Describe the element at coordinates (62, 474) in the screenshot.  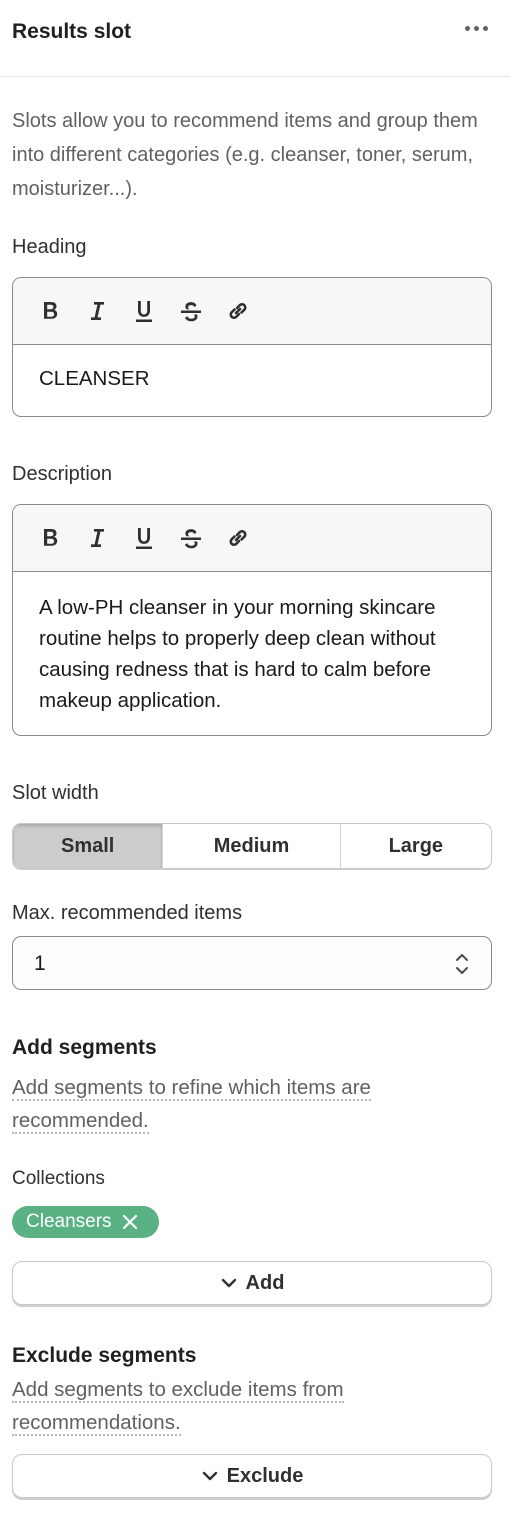
I see `description-label: Description` at that location.